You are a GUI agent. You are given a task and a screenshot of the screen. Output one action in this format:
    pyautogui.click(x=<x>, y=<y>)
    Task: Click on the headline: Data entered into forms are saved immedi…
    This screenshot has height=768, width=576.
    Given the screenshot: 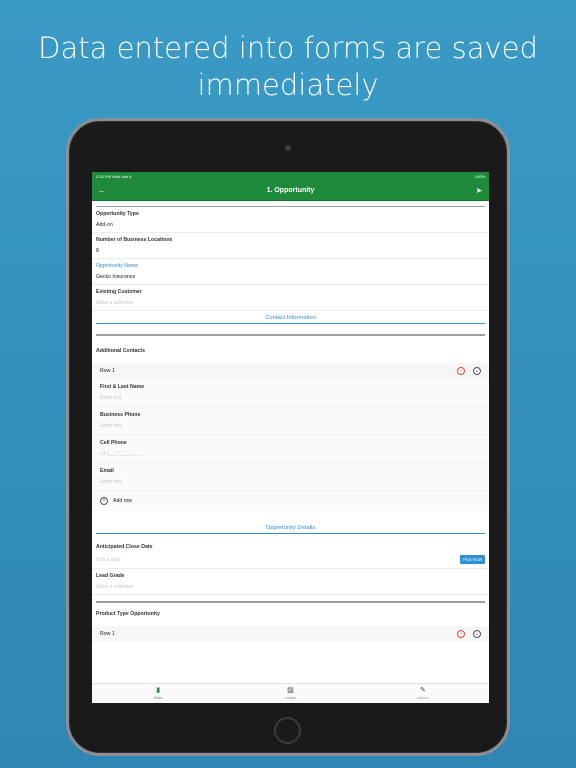 What is the action you would take?
    pyautogui.click(x=288, y=67)
    